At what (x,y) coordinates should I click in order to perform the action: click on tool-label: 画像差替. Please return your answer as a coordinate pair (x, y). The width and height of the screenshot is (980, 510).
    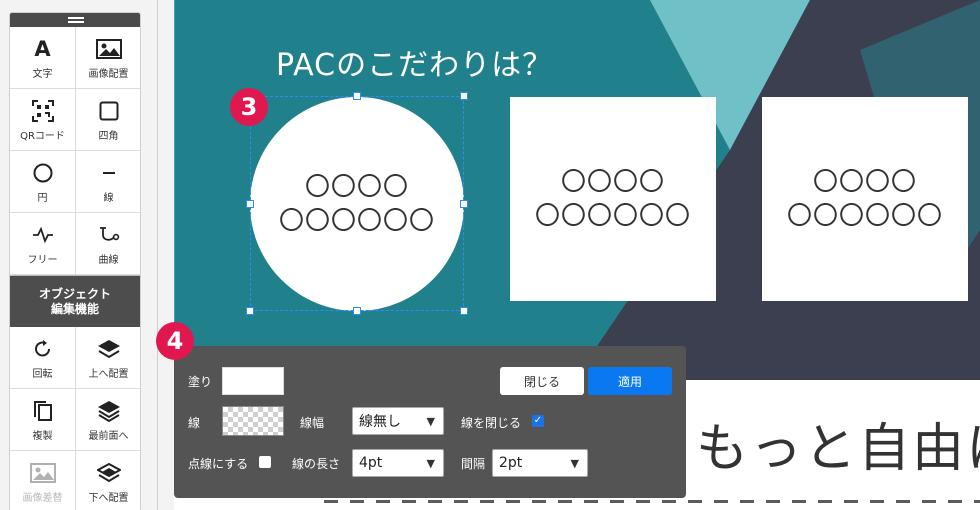
    Looking at the image, I should click on (42, 498).